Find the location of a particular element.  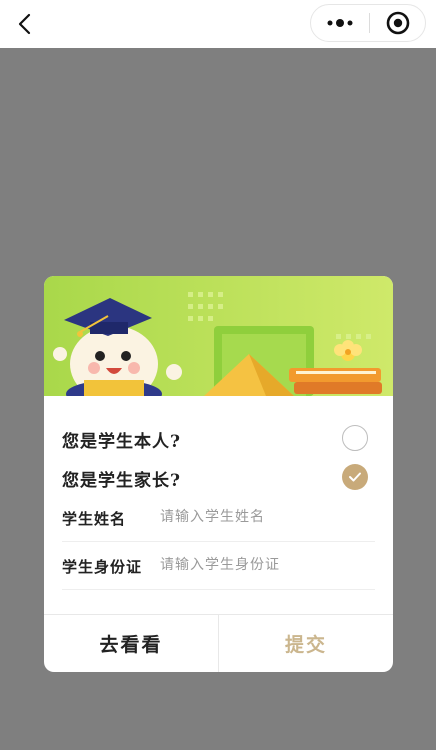

submit-button: 提交 is located at coordinates (306, 643).